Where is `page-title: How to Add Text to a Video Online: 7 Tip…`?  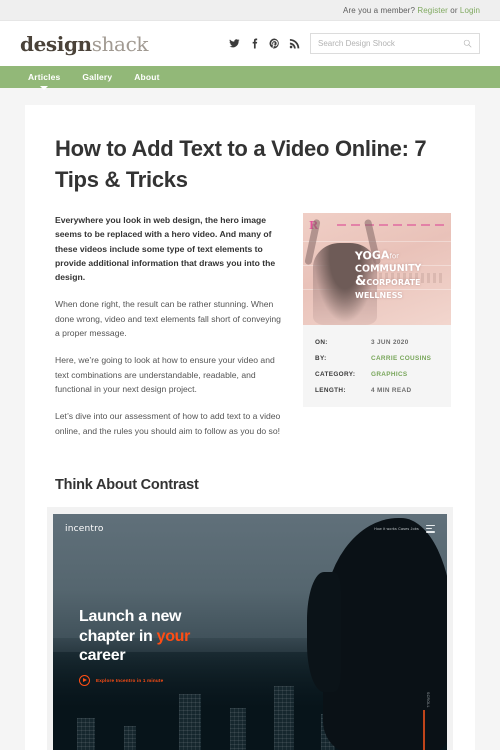
page-title: How to Add Text to a Video Online: 7 Tip… is located at coordinates (241, 164).